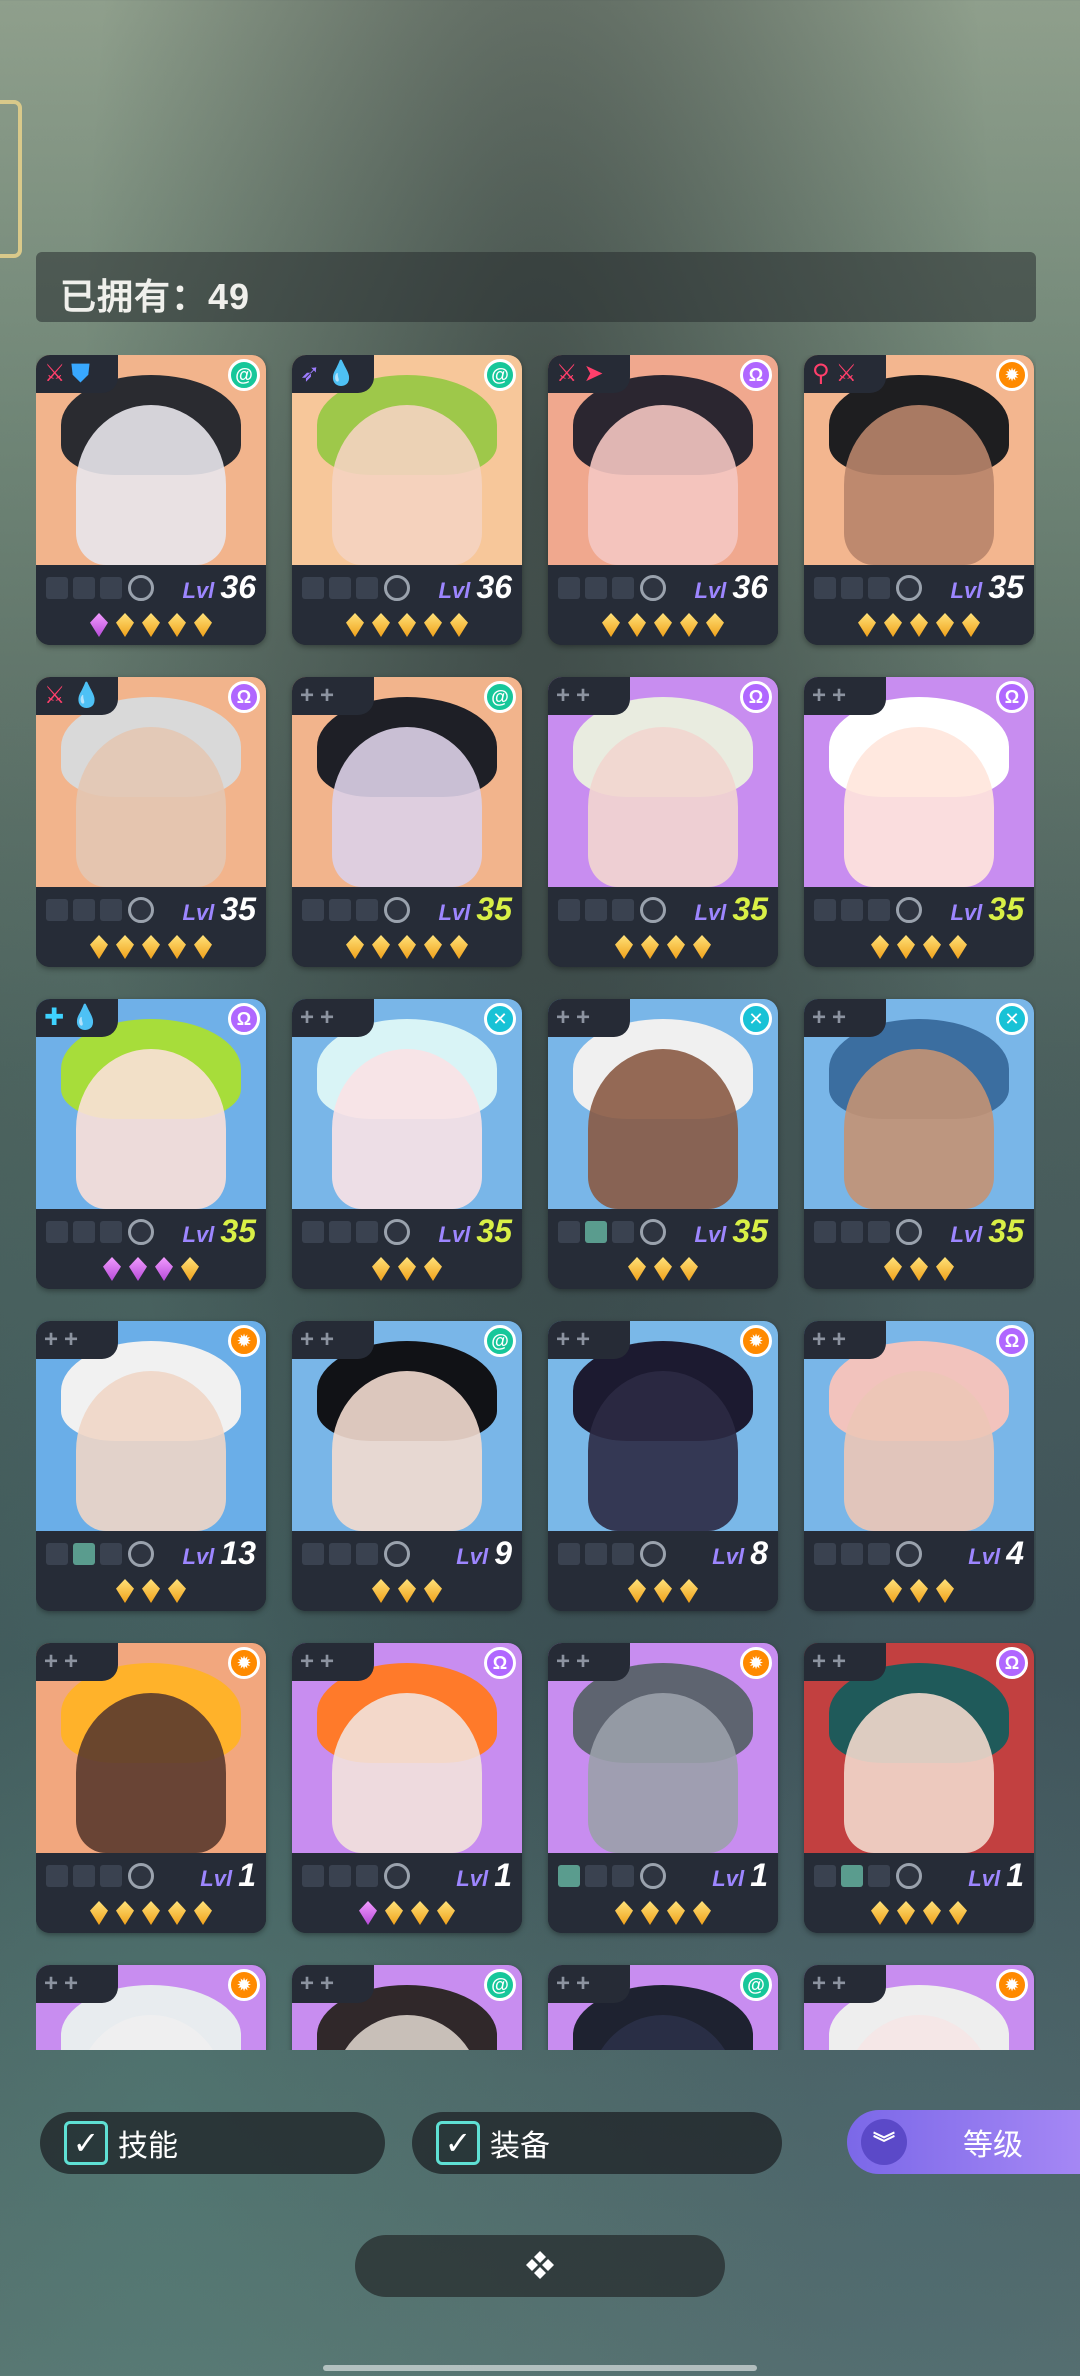 This screenshot has height=2376, width=1080. I want to click on equip-filter-toggle: ✓ 装备, so click(597, 2143).